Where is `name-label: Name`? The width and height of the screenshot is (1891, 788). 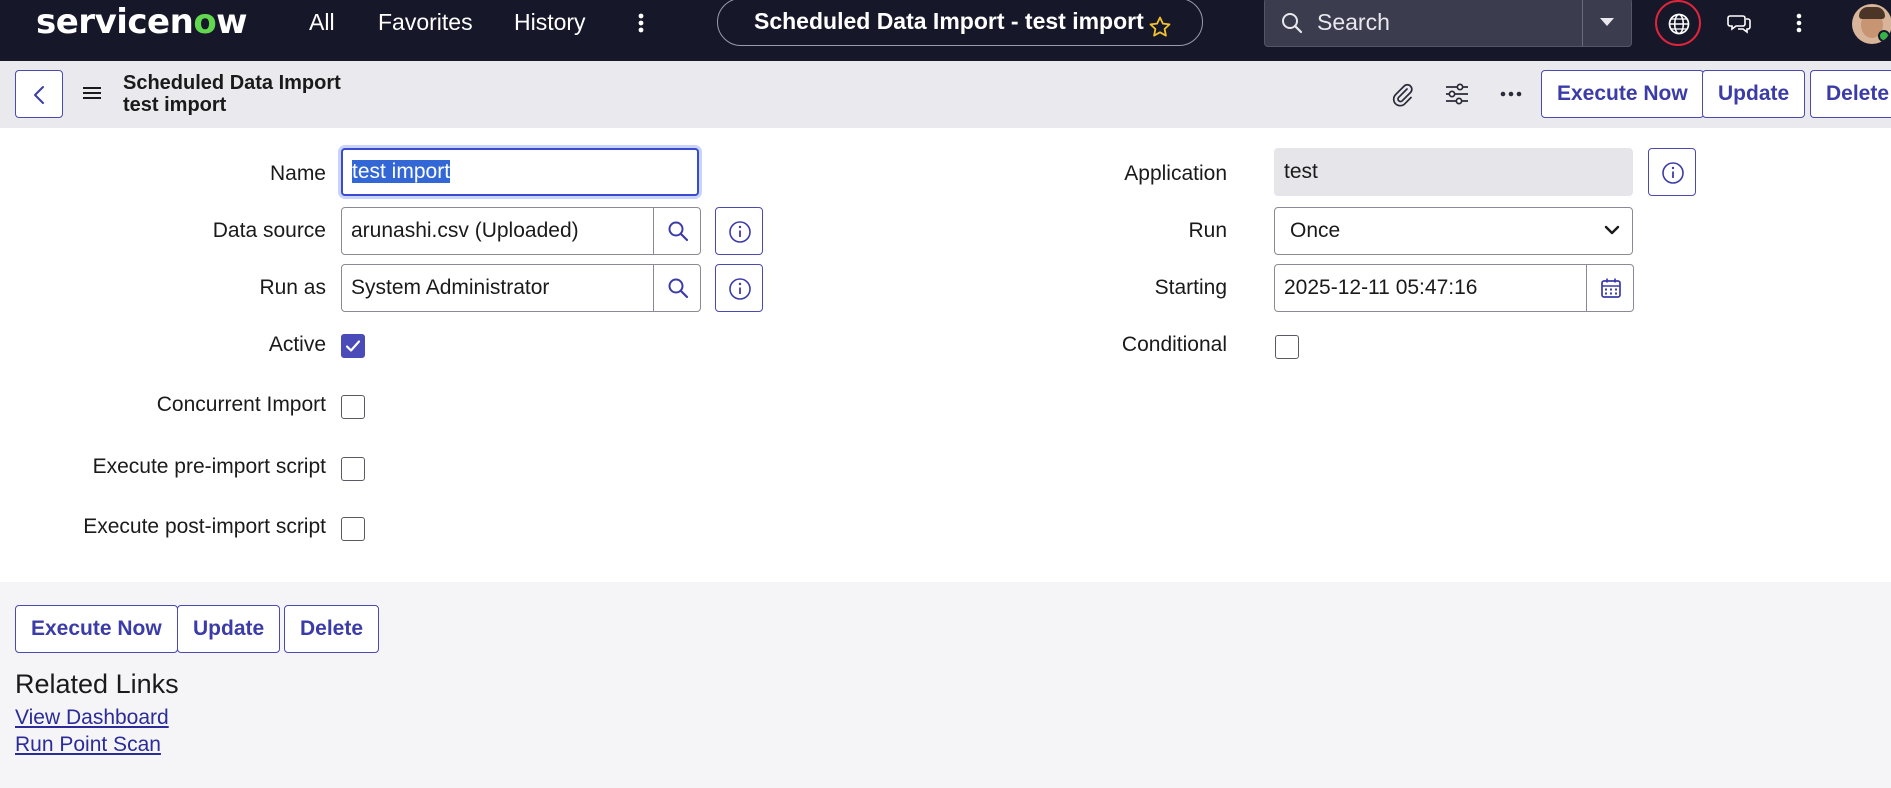 name-label: Name is located at coordinates (297, 173).